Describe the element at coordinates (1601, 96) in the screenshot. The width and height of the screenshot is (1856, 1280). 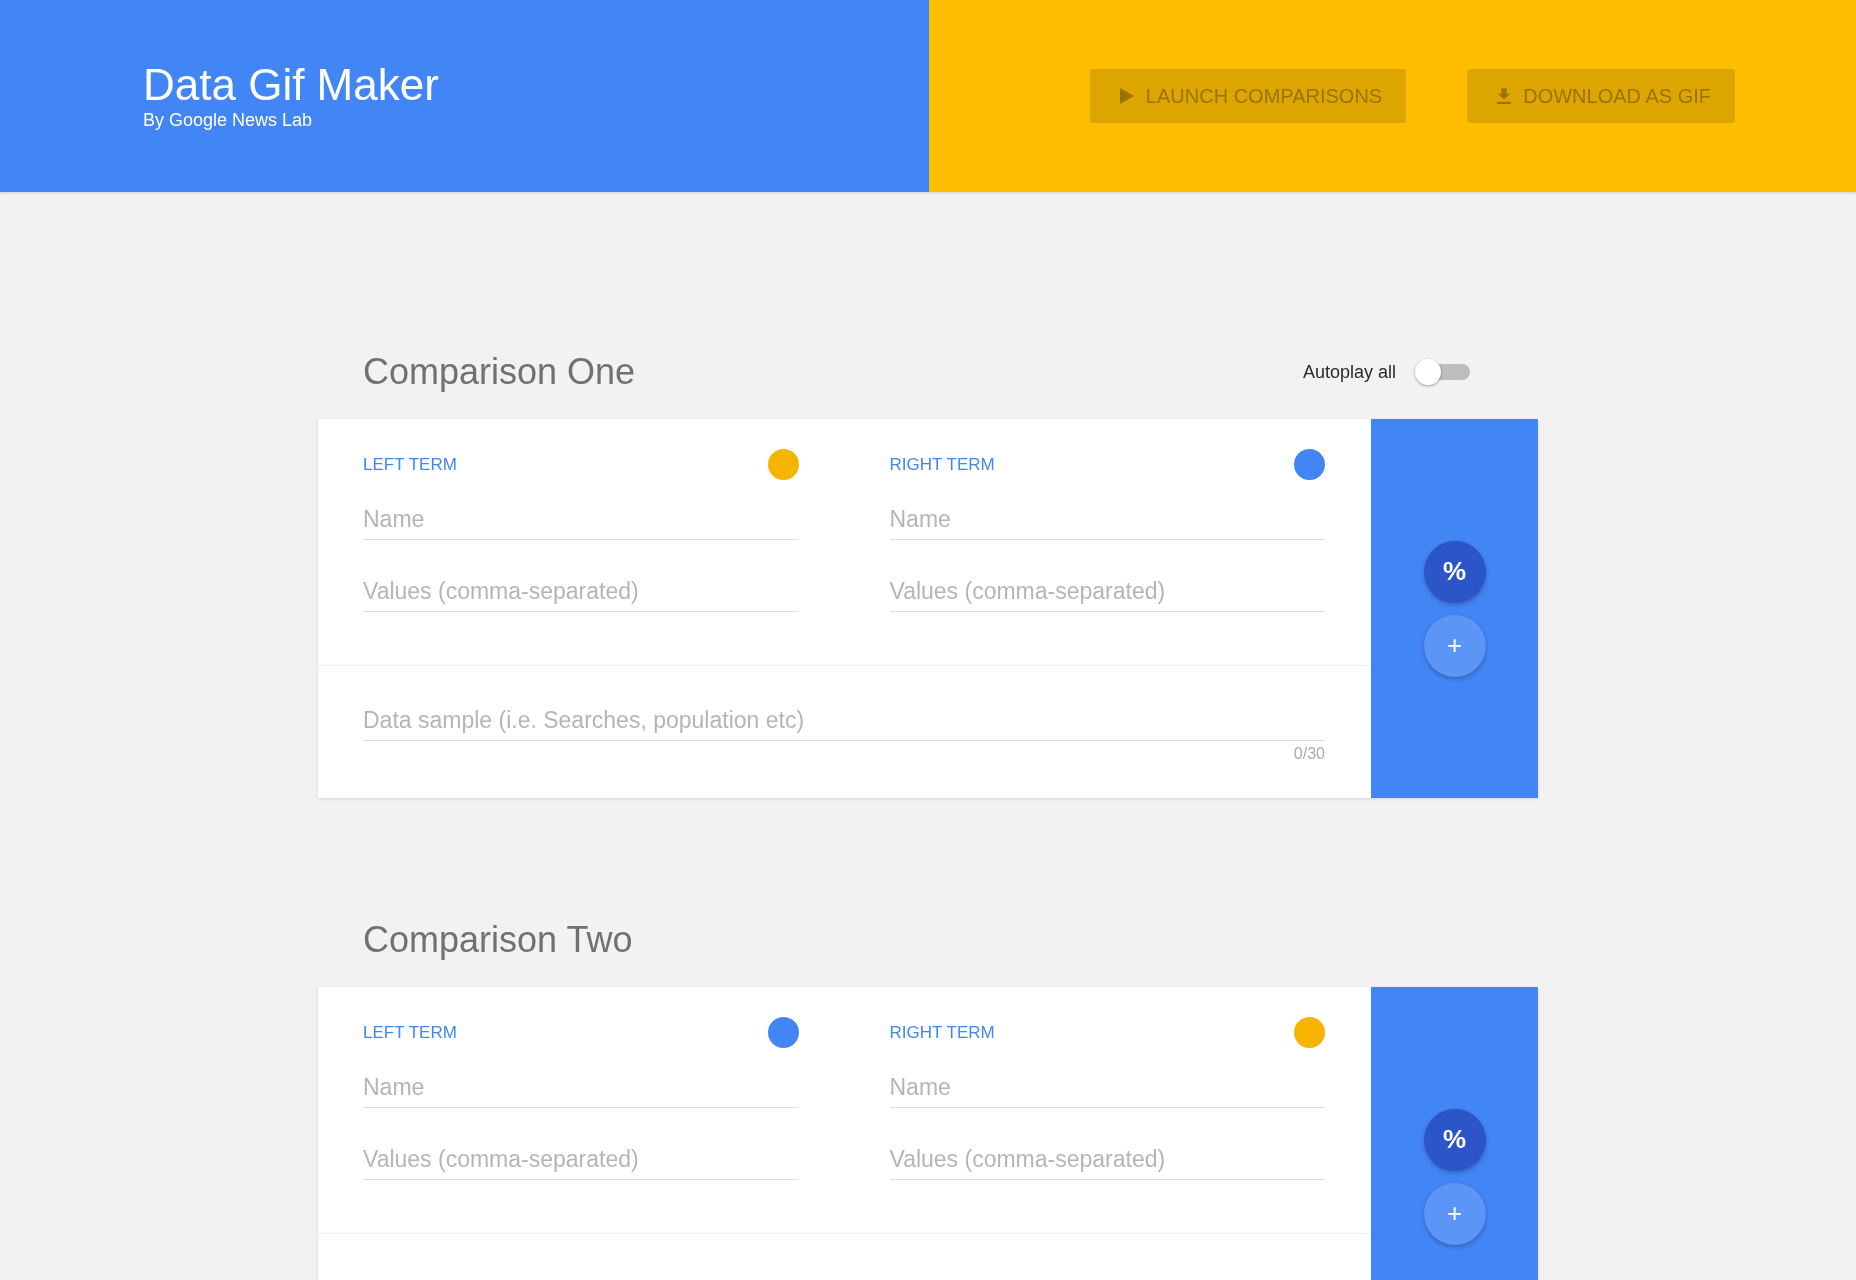
I see `download-button: DOWNLOAD AS GIF` at that location.